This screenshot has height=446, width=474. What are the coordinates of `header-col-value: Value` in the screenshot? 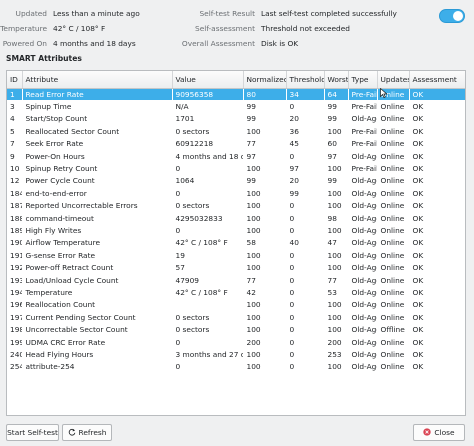 It's located at (208, 80).